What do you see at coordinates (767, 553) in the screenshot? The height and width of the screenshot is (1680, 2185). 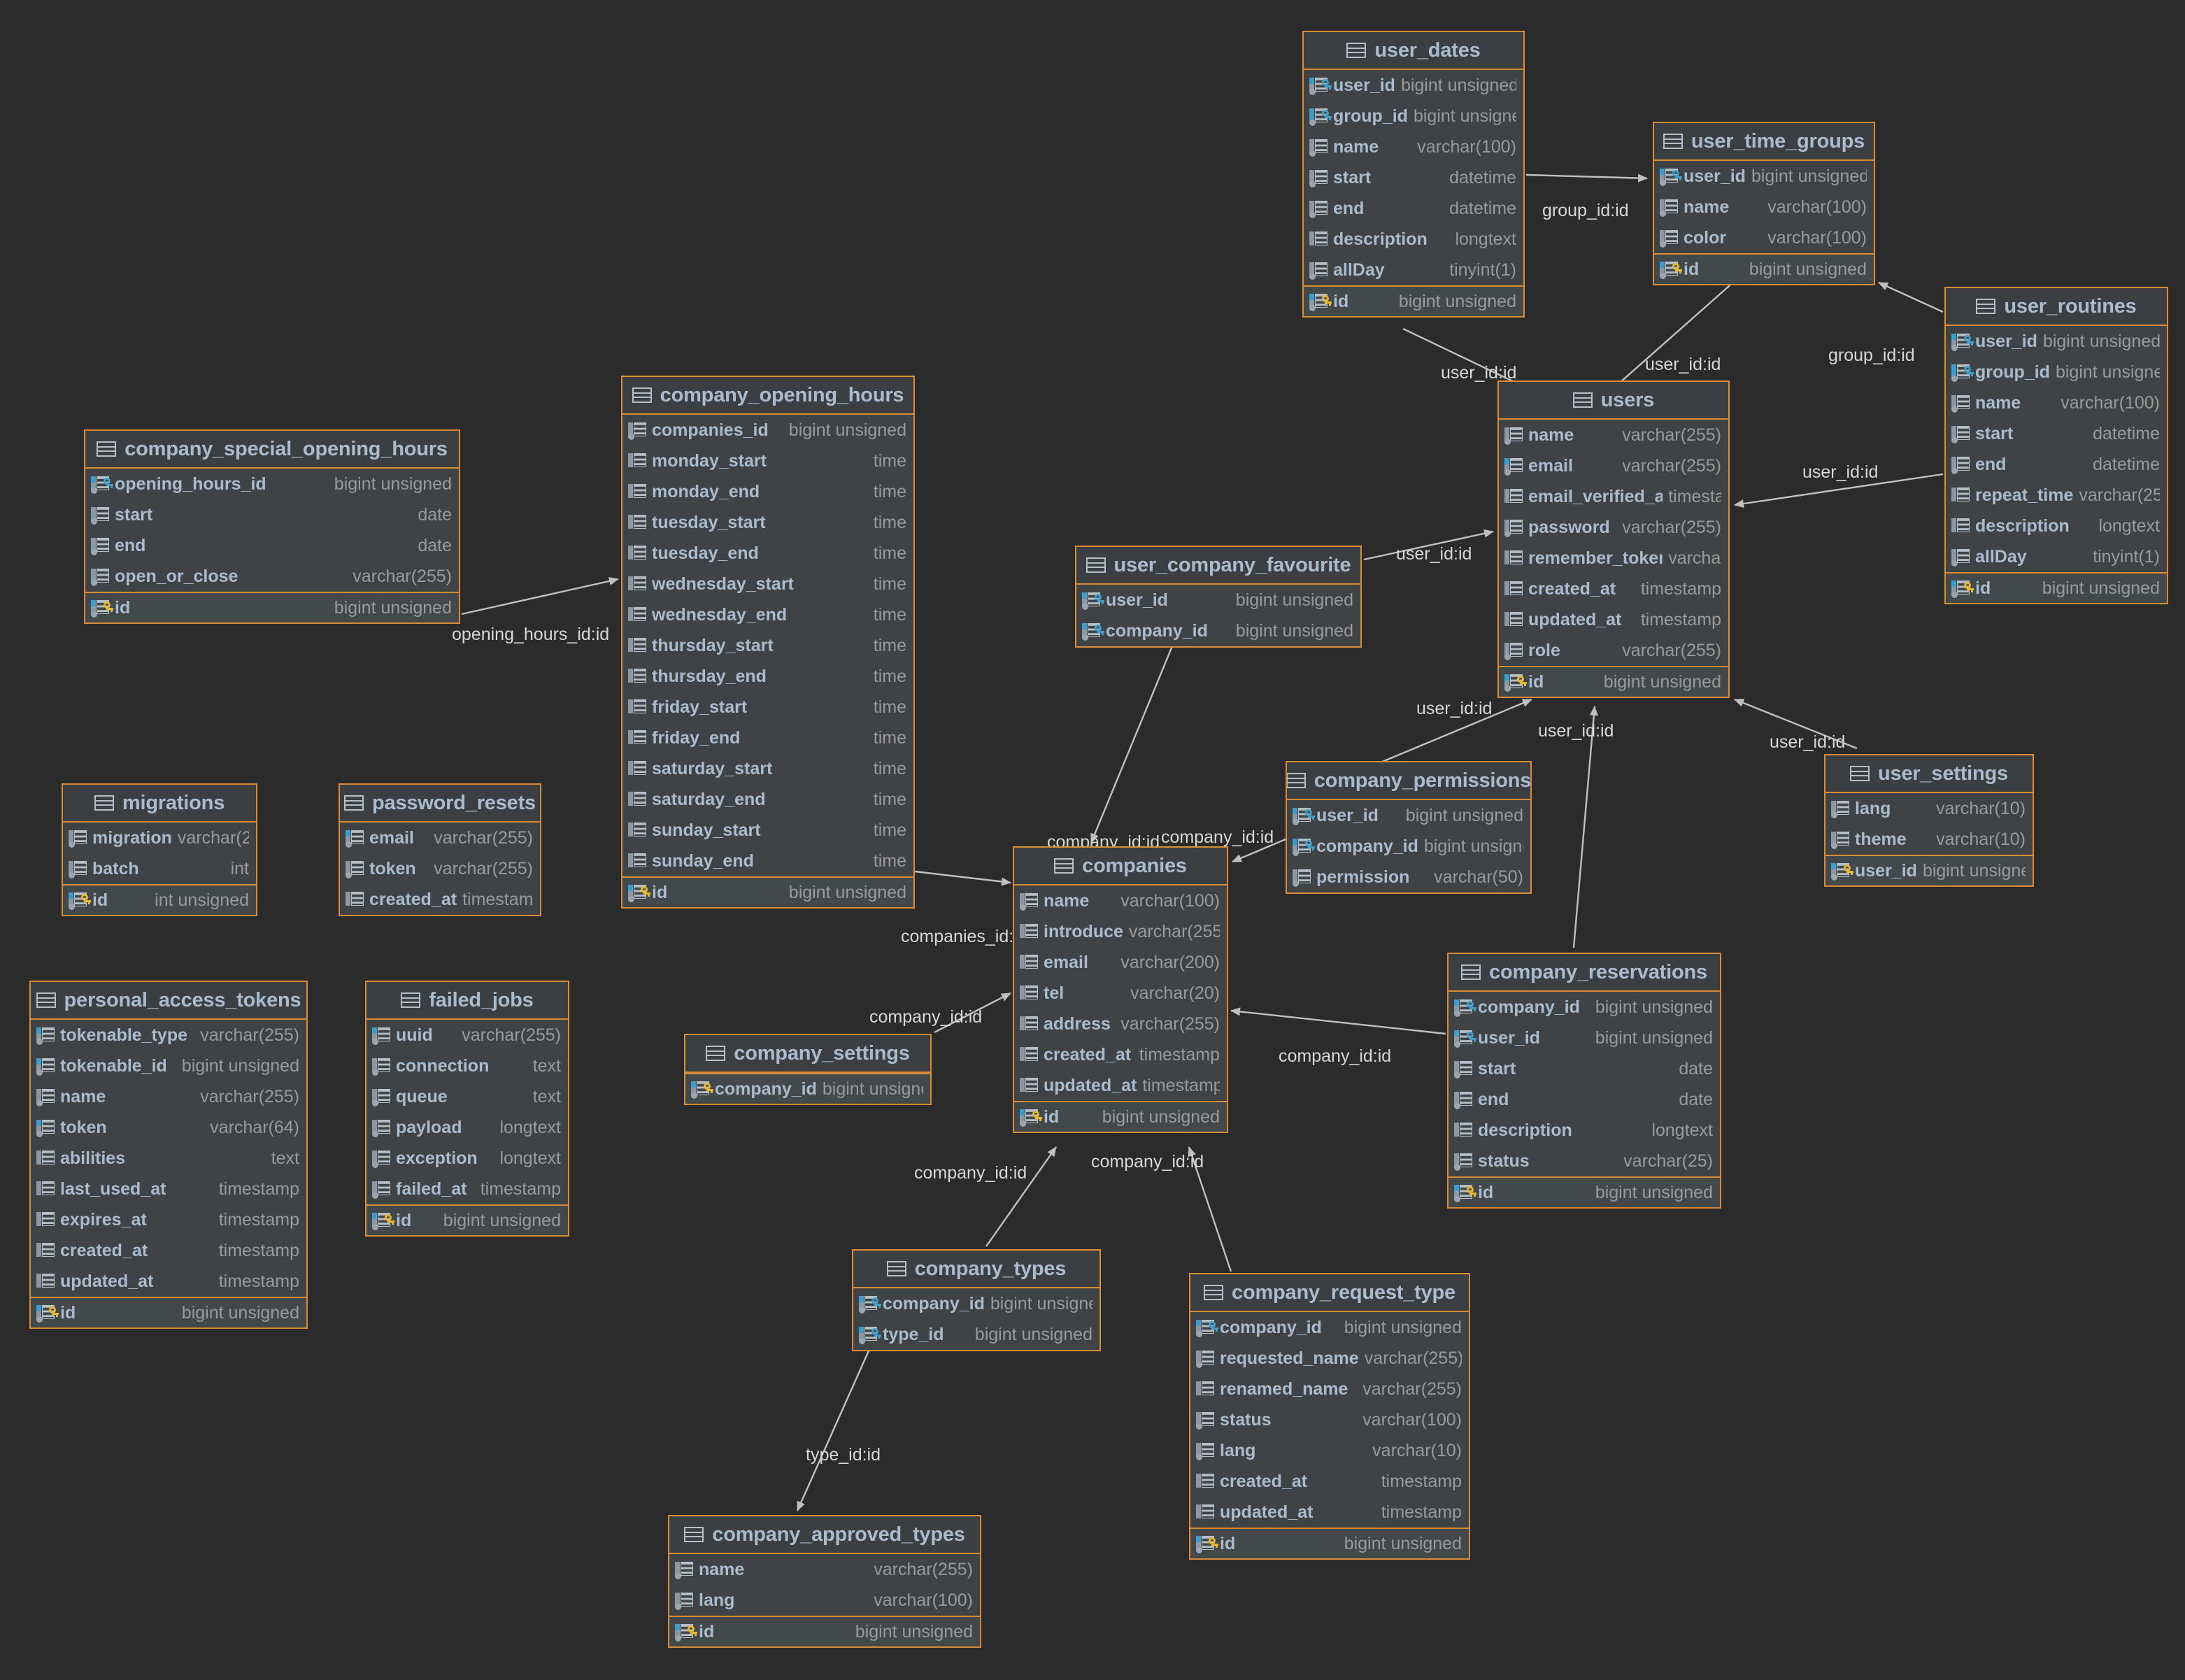 I see `field-row: tuesday_end time` at bounding box center [767, 553].